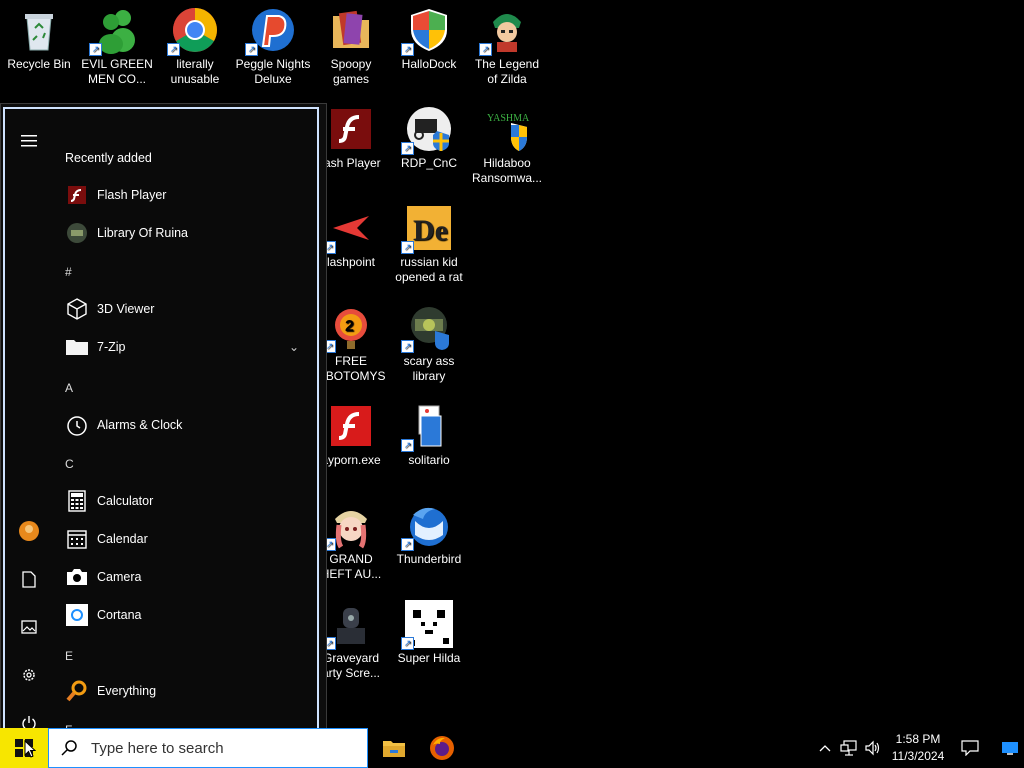 The width and height of the screenshot is (1024, 768). Describe the element at coordinates (221, 748) in the screenshot. I see `search-input` at that location.